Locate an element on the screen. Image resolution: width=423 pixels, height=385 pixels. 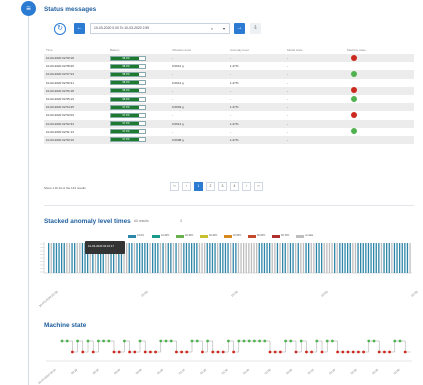
x-tick-label: 01:00 is located at coordinates (160, 371).